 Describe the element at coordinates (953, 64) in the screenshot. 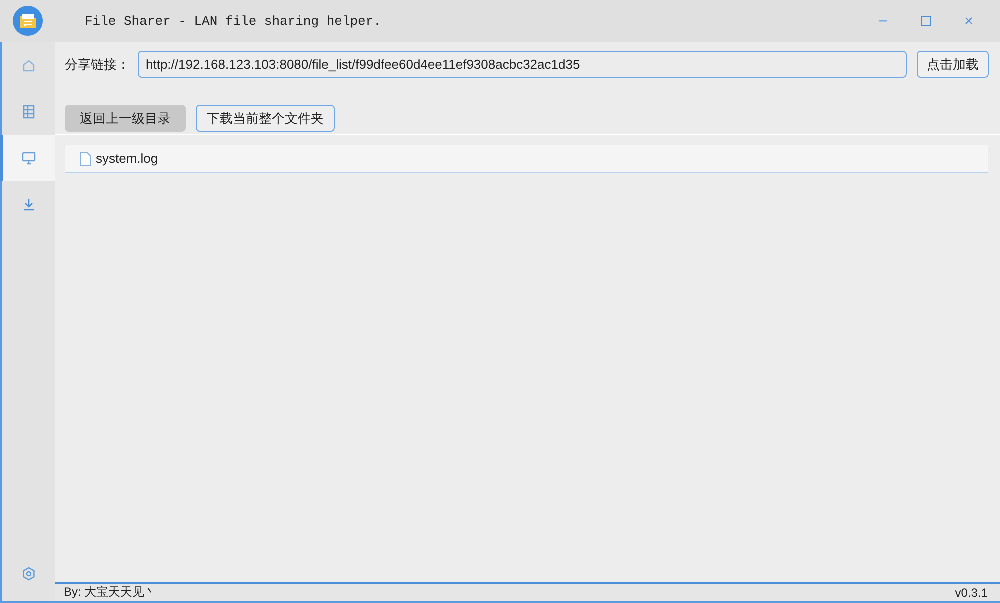

I see `load-button: 点击加载` at that location.